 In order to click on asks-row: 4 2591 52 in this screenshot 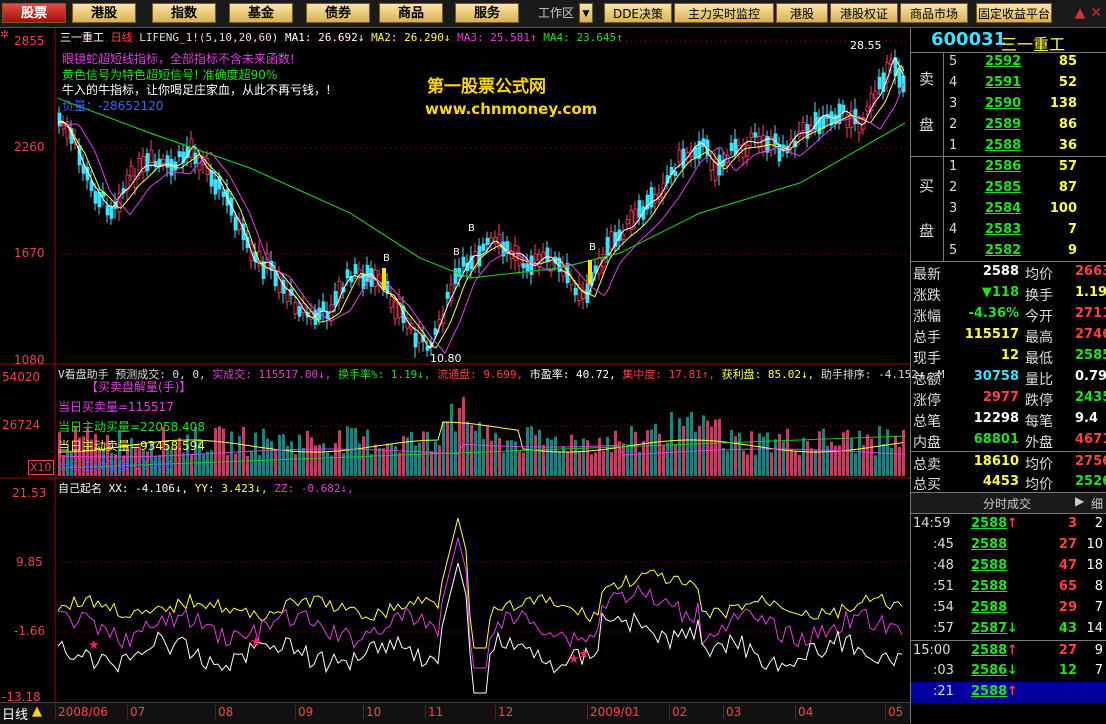, I will do `click(1008, 83)`.